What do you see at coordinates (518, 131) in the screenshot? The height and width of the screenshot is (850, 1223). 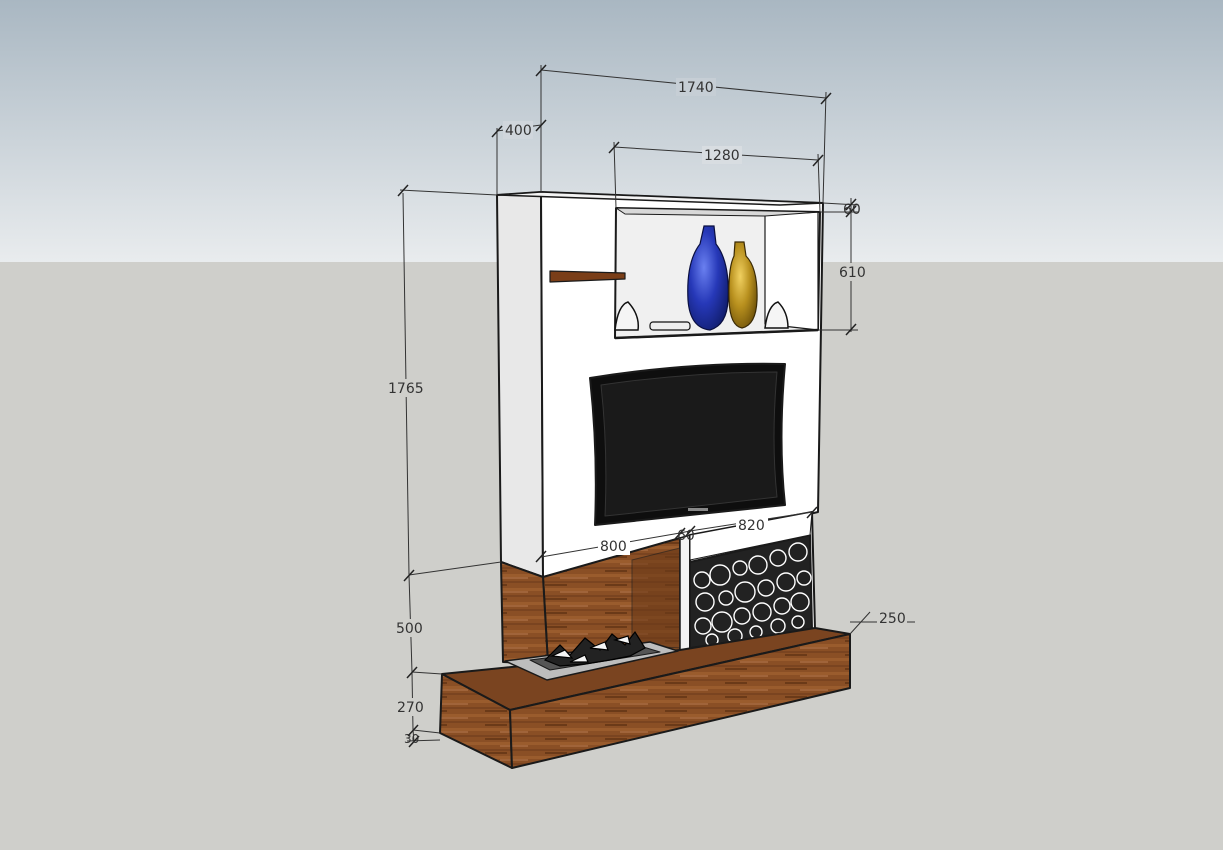 I see `dim-side-depth: 400` at bounding box center [518, 131].